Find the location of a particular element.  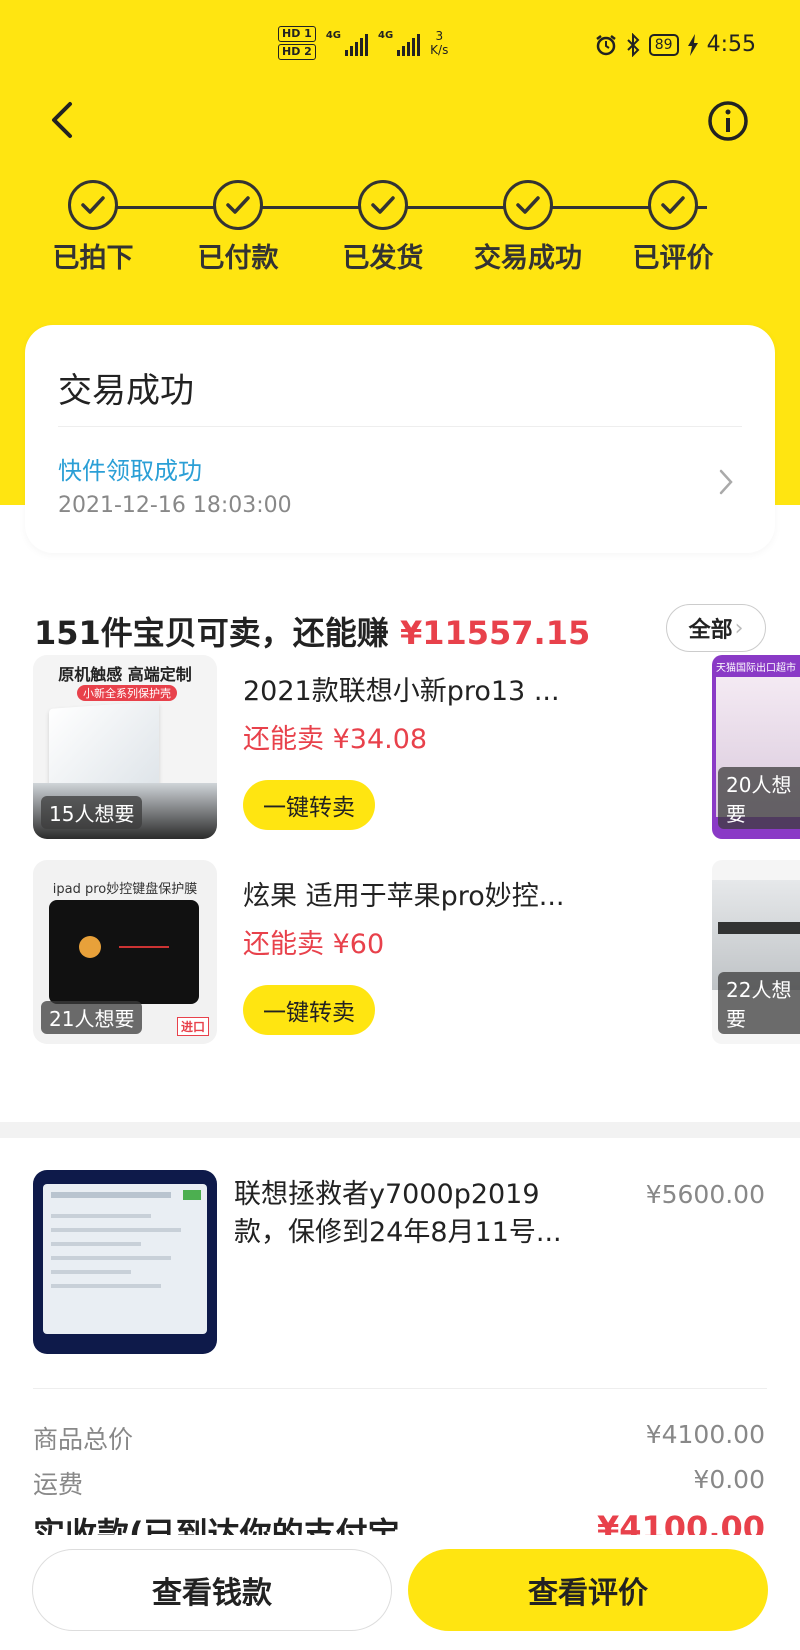

progress-step: 已评价 is located at coordinates (673, 227).